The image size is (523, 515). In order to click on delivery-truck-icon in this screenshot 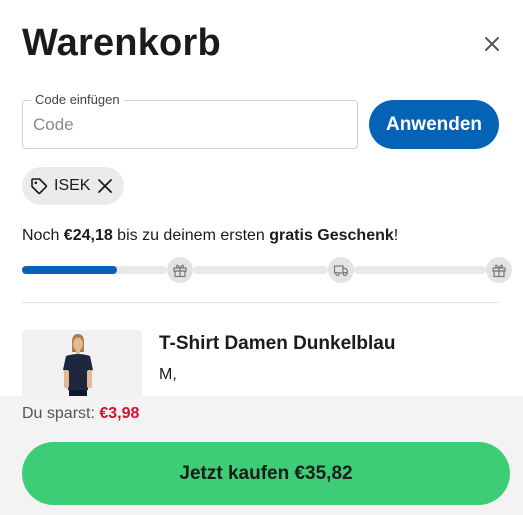, I will do `click(341, 271)`.